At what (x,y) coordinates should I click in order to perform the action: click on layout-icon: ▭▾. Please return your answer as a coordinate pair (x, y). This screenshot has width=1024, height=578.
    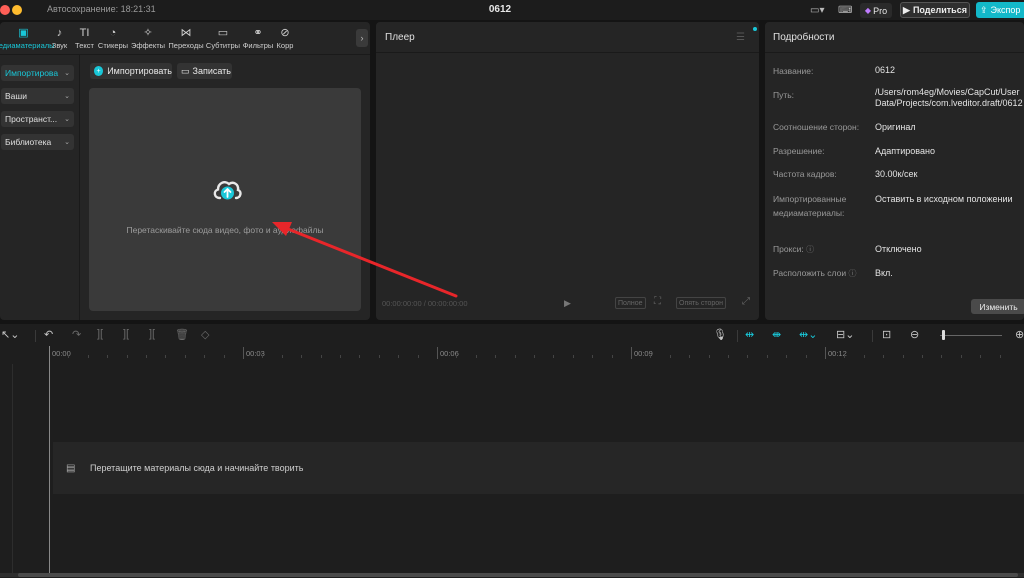
    Looking at the image, I should click on (817, 10).